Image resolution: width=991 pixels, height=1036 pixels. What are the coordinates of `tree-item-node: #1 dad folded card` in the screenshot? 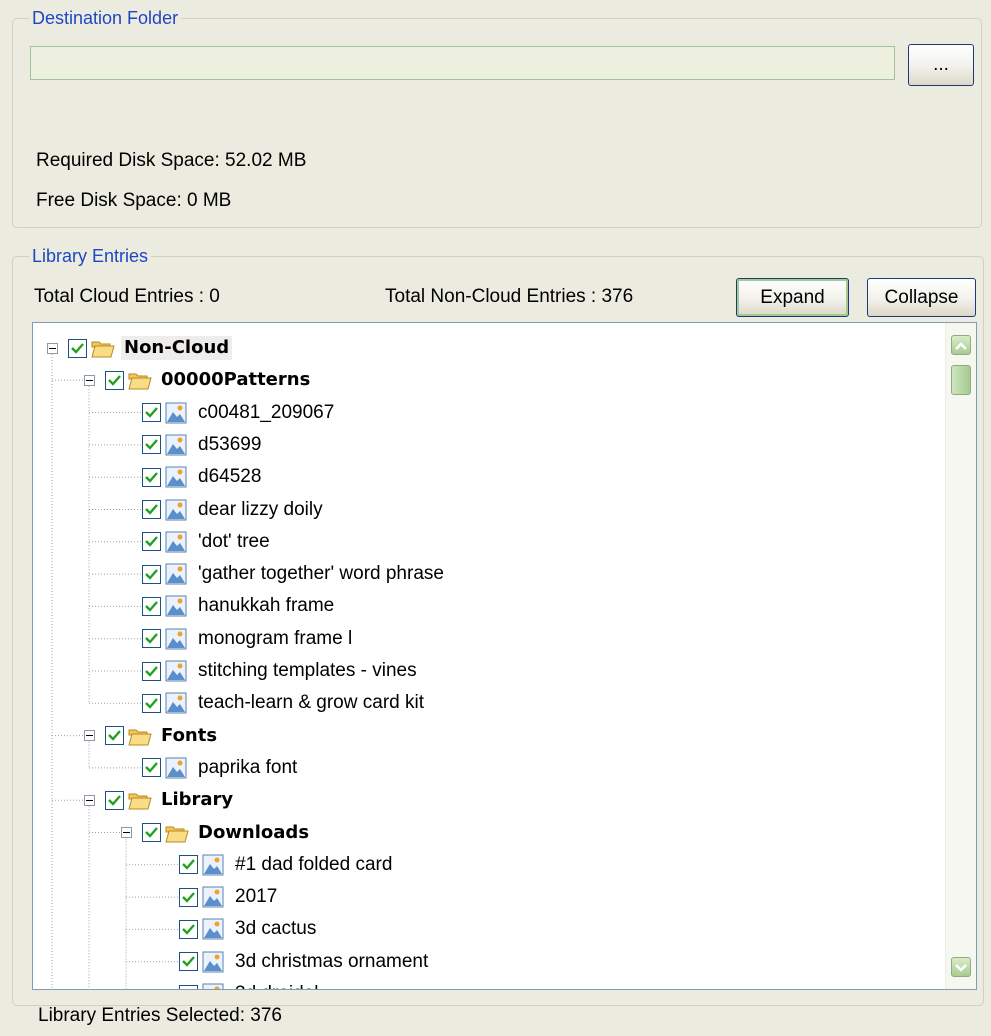 It's located at (276, 865).